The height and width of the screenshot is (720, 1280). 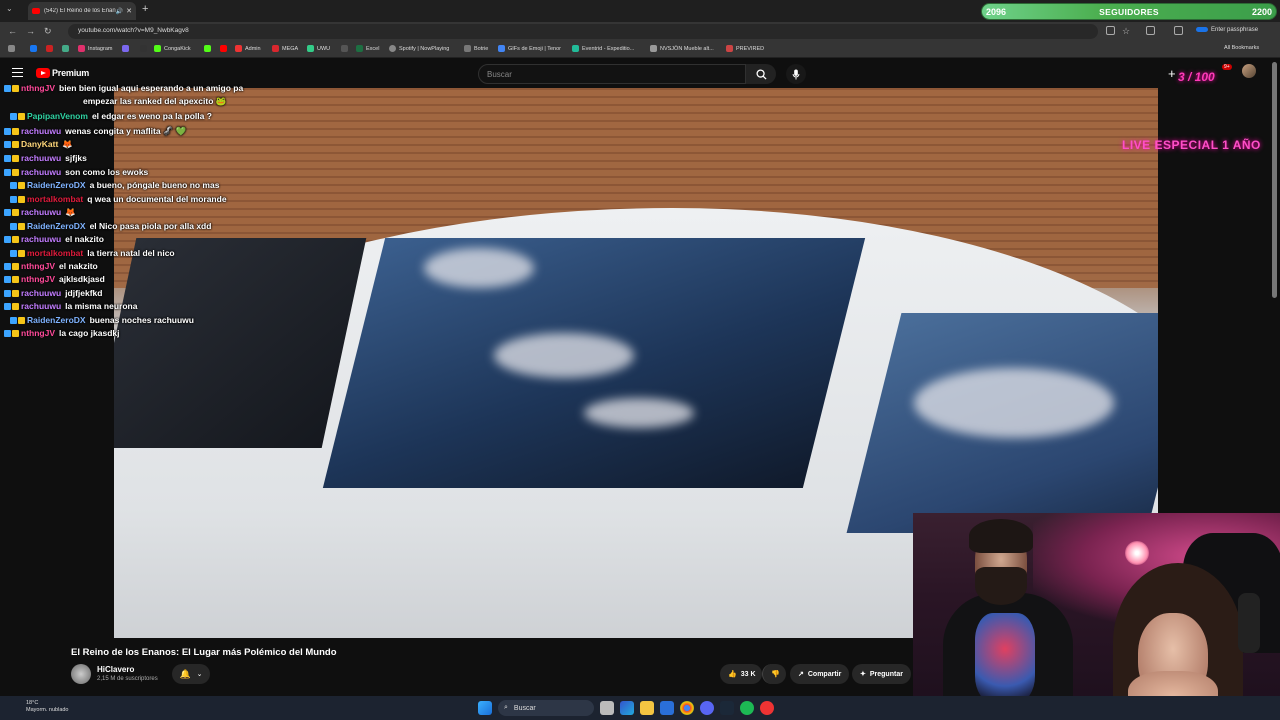 I want to click on obs-icon, so click(x=767, y=708).